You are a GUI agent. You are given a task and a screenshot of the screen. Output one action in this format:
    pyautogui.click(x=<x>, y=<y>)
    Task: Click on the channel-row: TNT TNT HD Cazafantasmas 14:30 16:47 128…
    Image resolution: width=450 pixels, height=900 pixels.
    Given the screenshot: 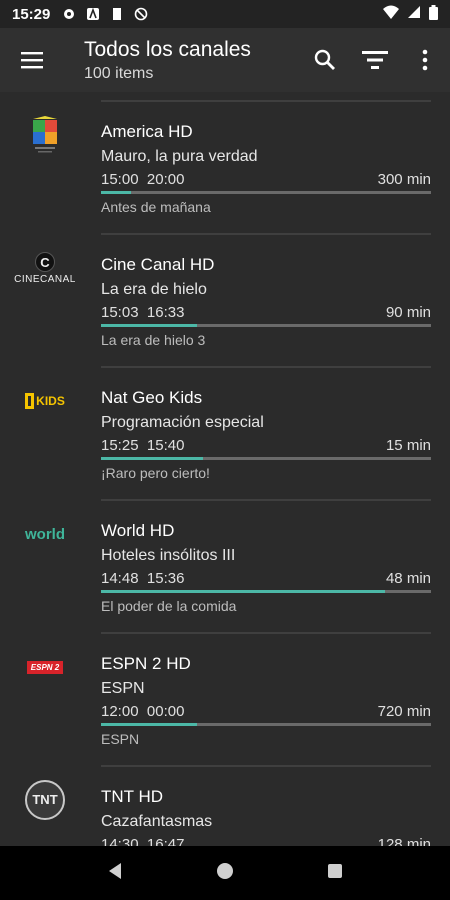 What is the action you would take?
    pyautogui.click(x=225, y=801)
    